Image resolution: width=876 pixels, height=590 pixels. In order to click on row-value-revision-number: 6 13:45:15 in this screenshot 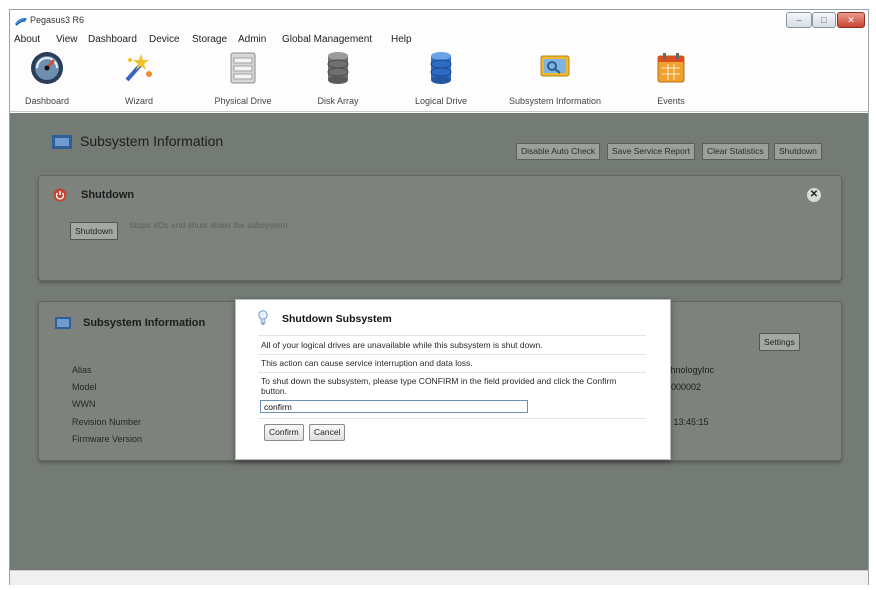, I will do `click(687, 422)`.